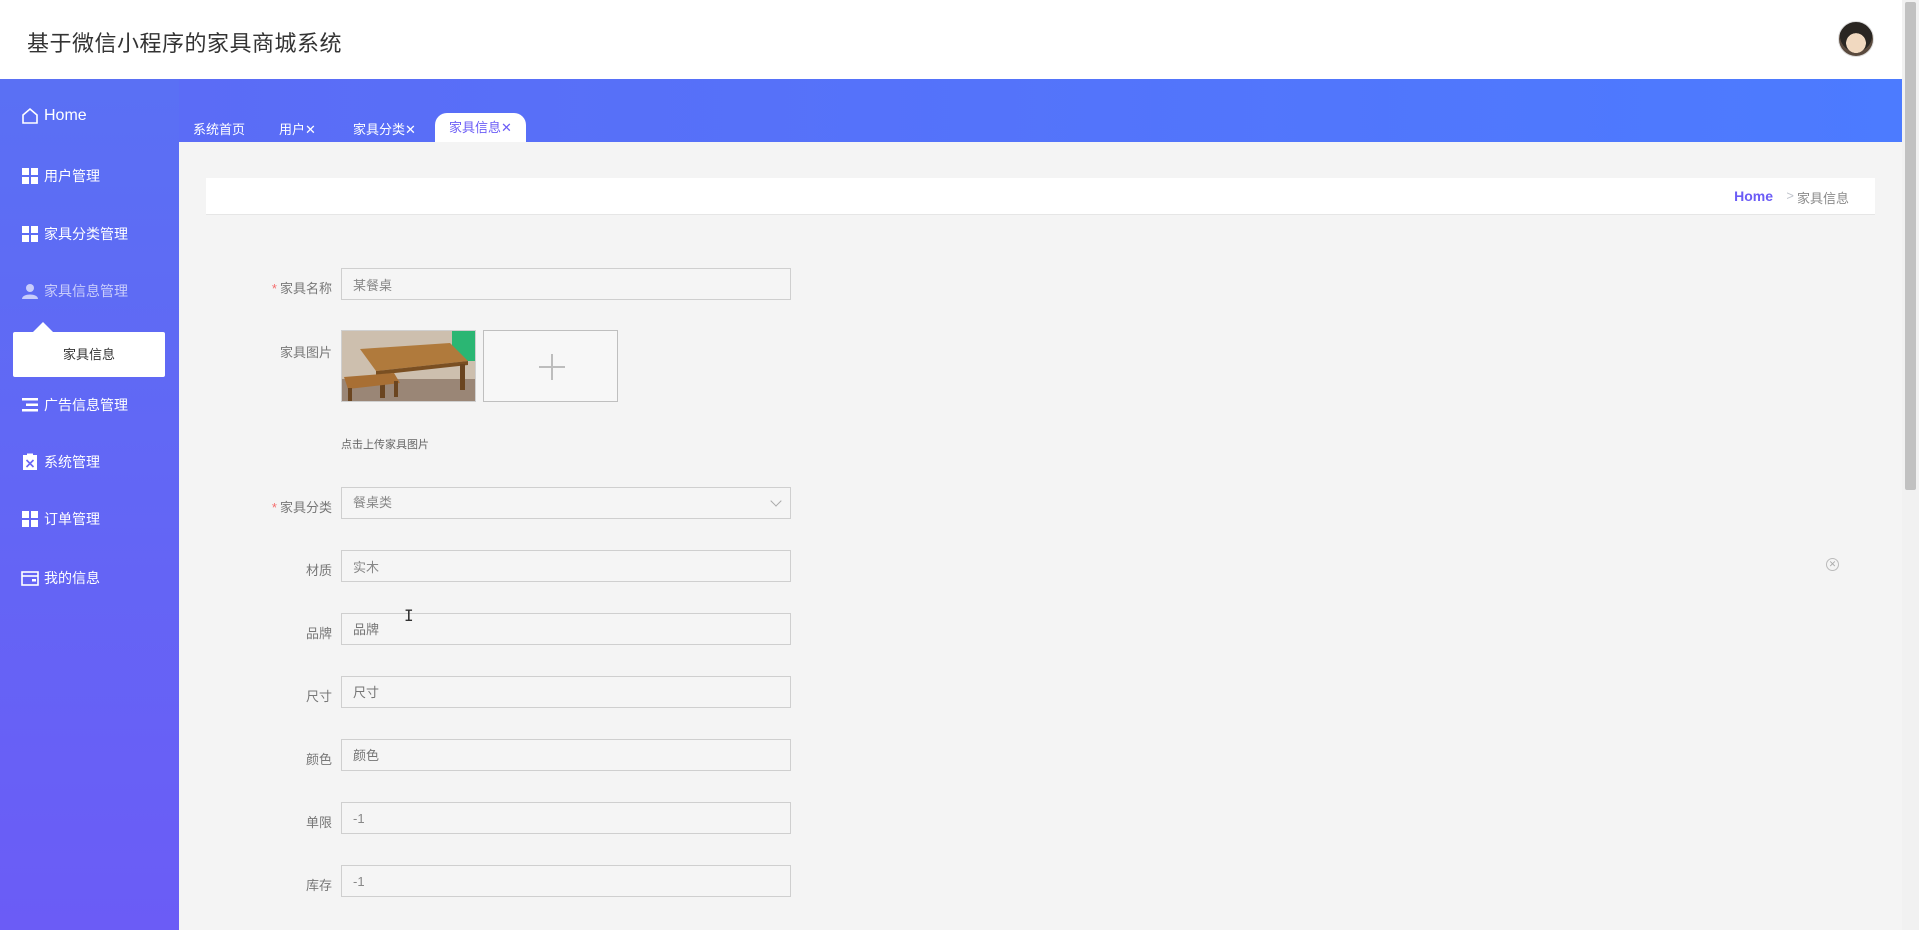 The image size is (1919, 930). I want to click on upload-tip: 点击上传家具图片, so click(385, 445).